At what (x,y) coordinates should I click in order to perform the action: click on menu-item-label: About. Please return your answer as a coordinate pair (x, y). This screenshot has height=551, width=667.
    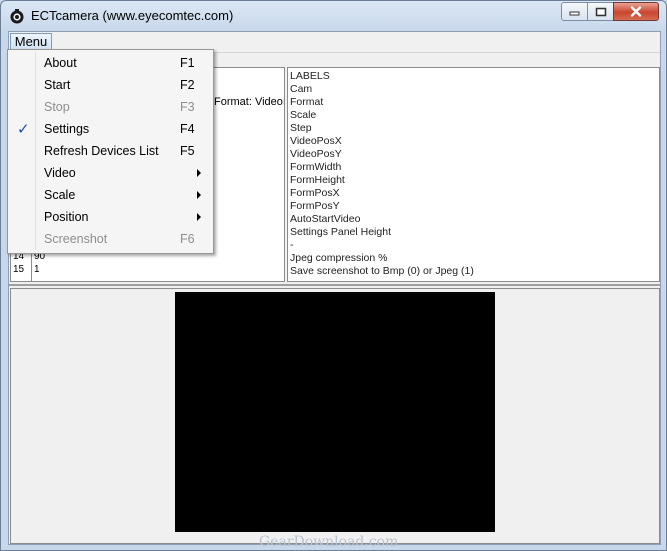
    Looking at the image, I should click on (60, 63).